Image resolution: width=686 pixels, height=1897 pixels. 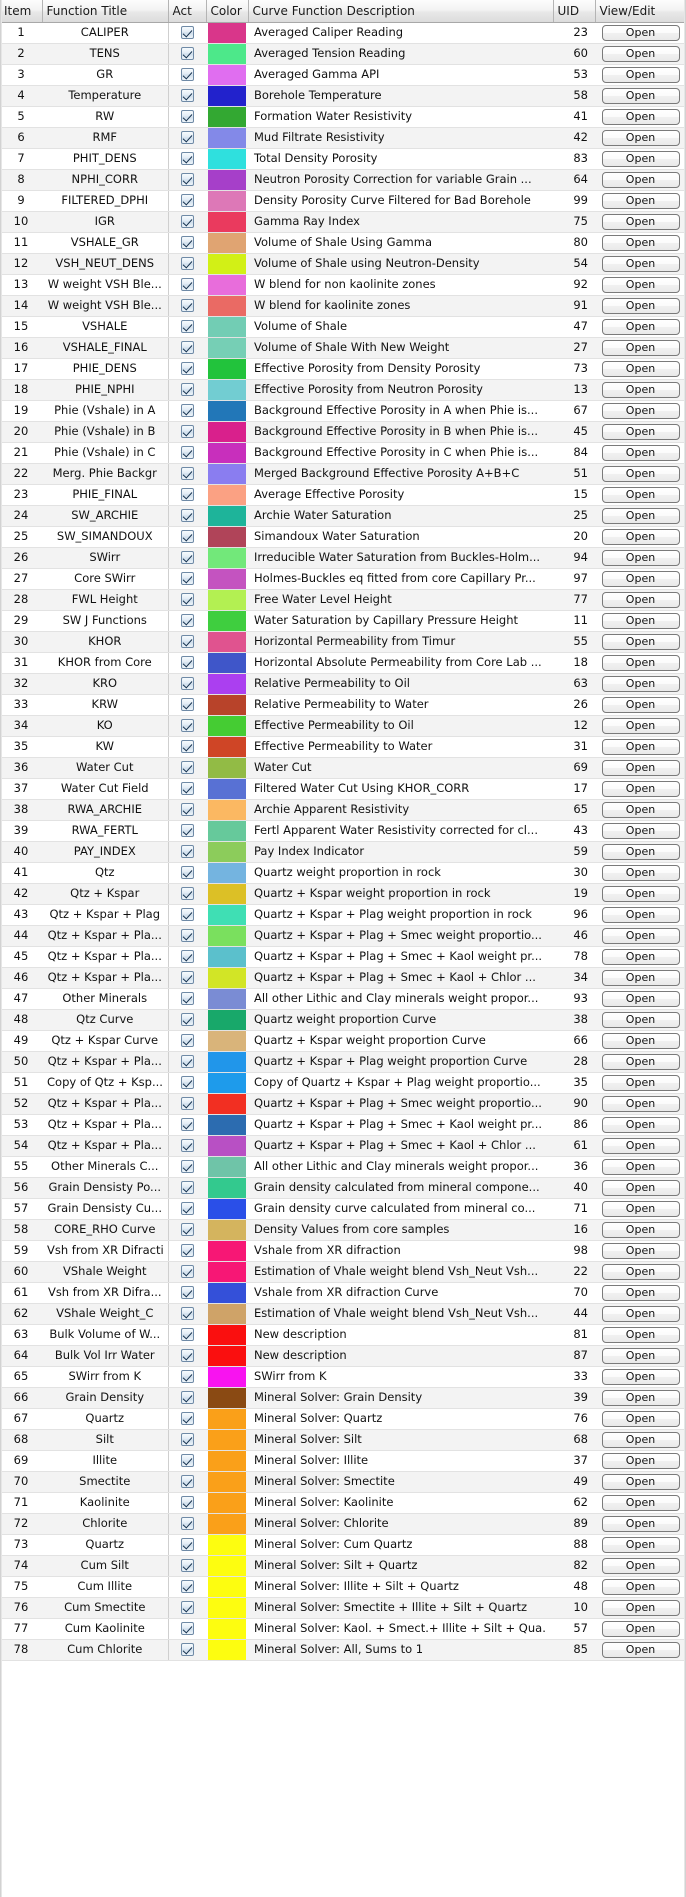 I want to click on column-header-act: Act, so click(x=187, y=11).